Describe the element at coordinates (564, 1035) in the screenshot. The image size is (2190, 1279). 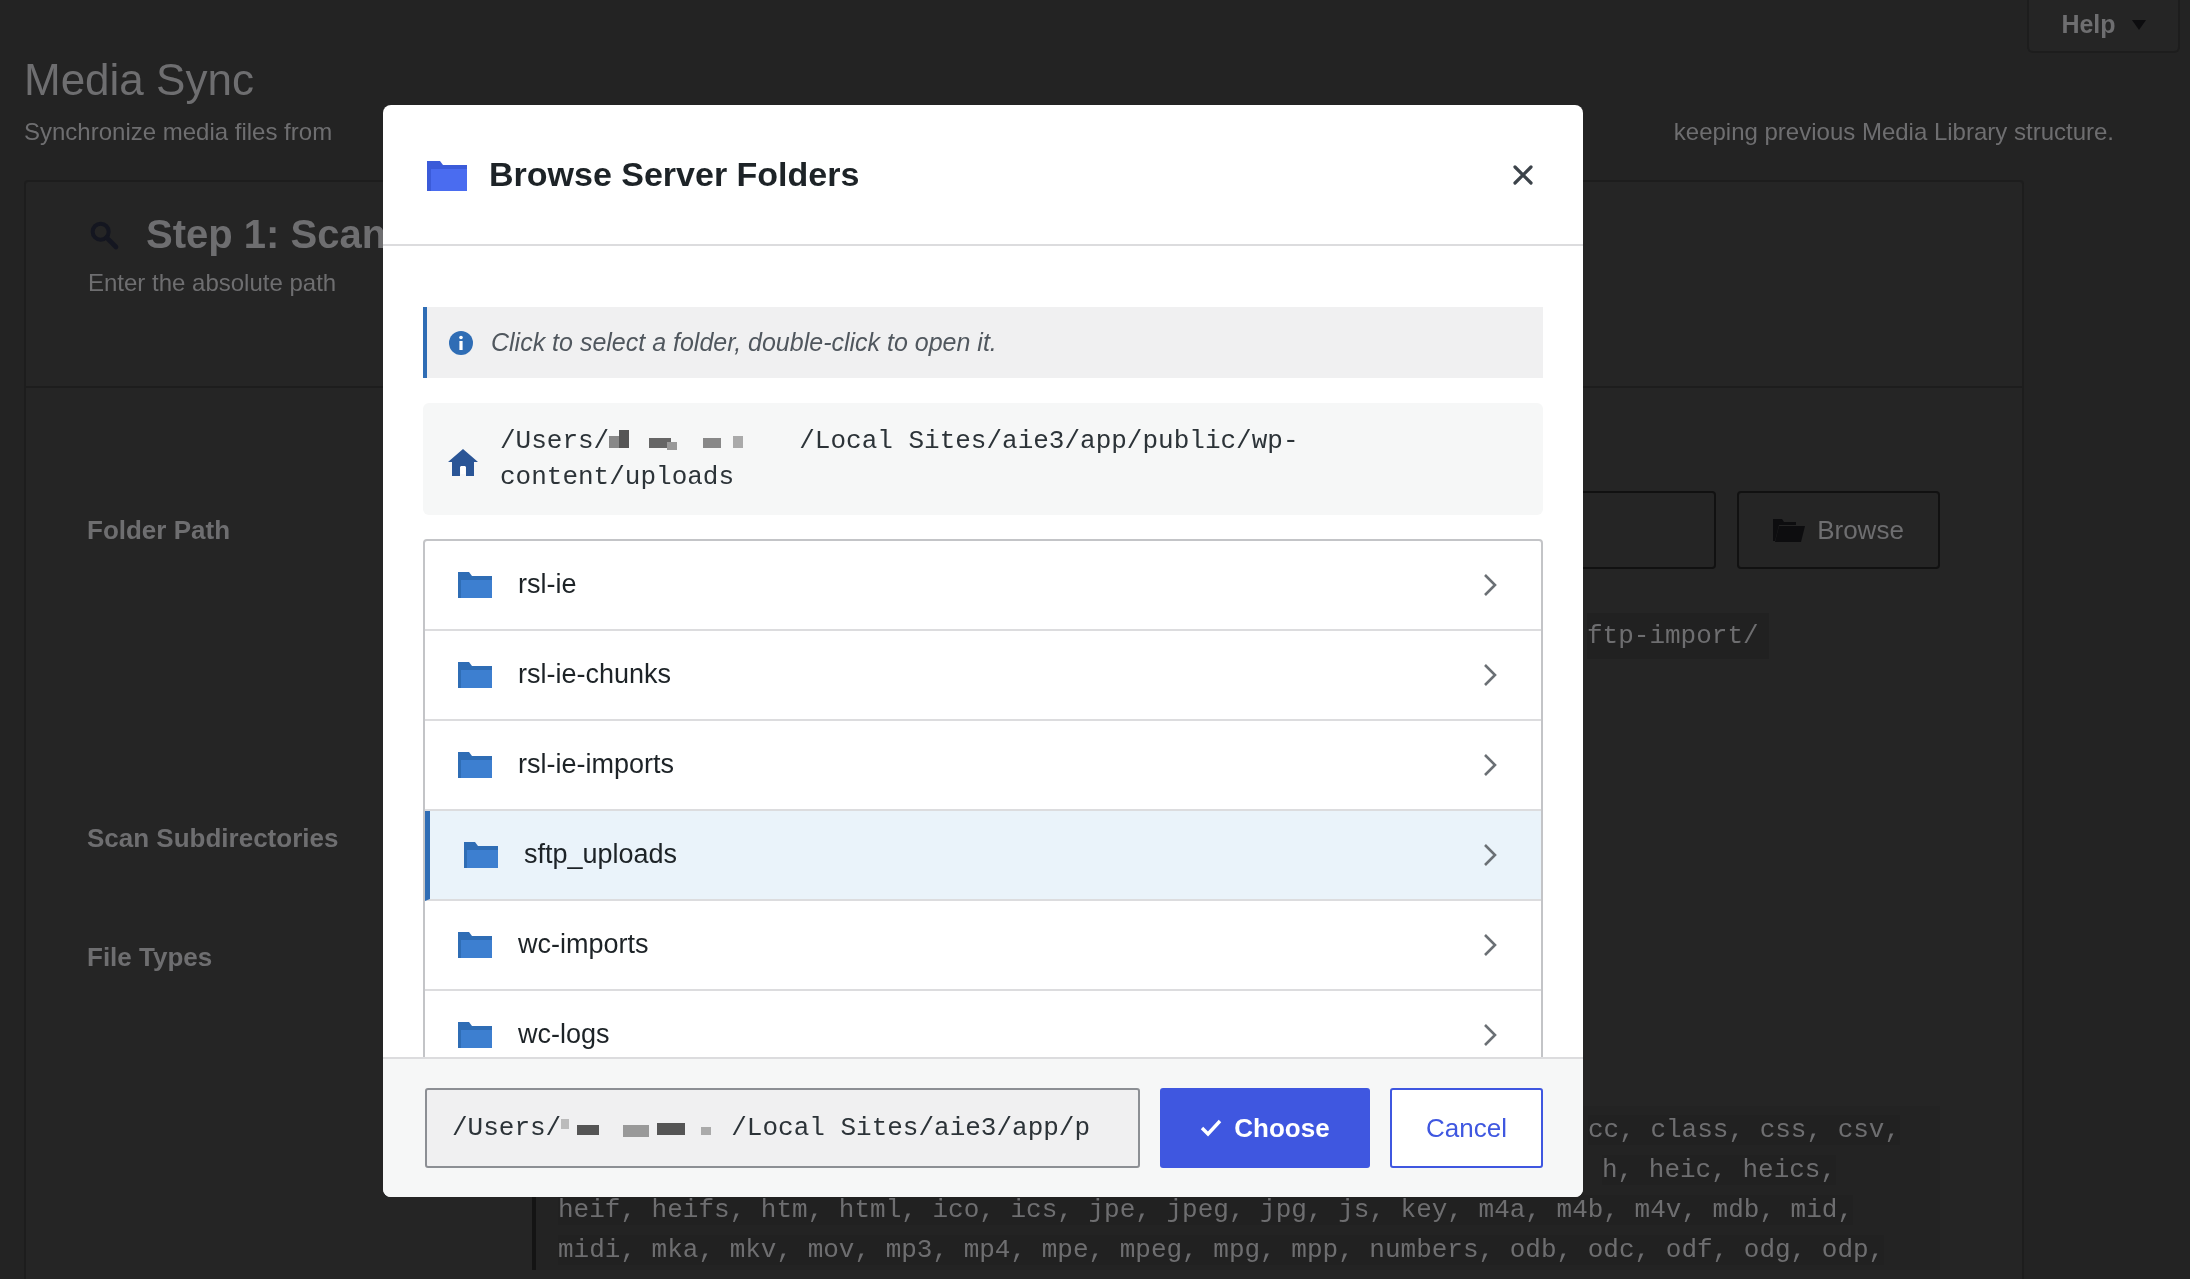
I see `folder-name: wc-logs` at that location.